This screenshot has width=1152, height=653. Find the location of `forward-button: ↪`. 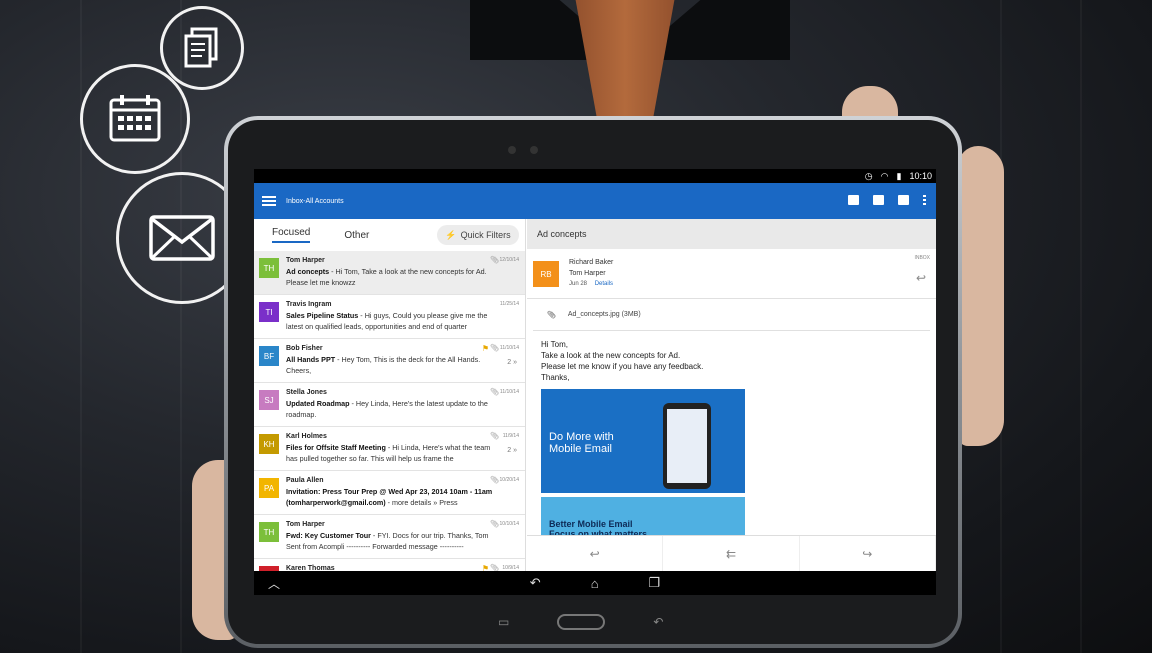

forward-button: ↪ is located at coordinates (868, 553).